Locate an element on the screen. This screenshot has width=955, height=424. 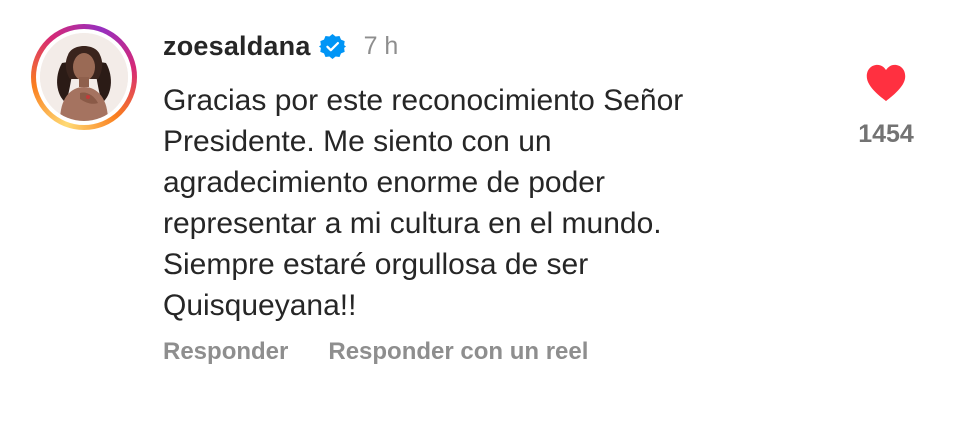
comment-header: zoesaldana 7 h is located at coordinates (280, 46).